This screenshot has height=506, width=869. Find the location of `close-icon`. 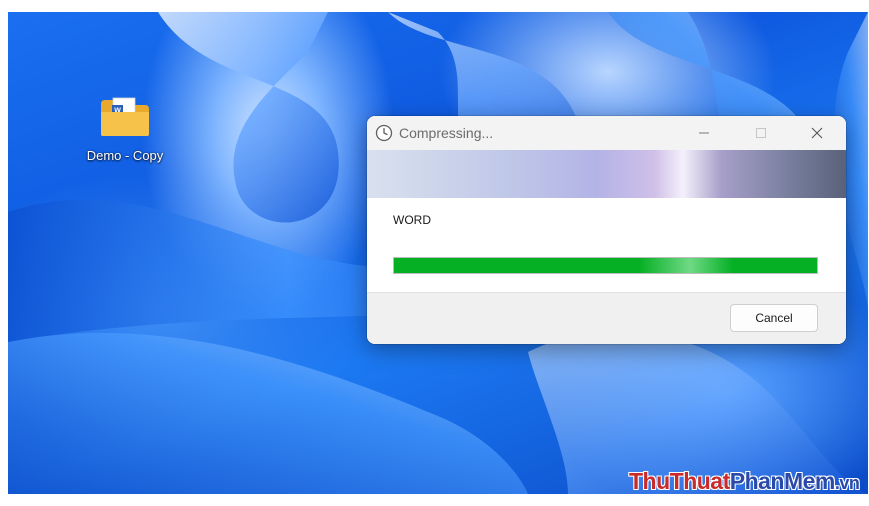

close-icon is located at coordinates (817, 133).